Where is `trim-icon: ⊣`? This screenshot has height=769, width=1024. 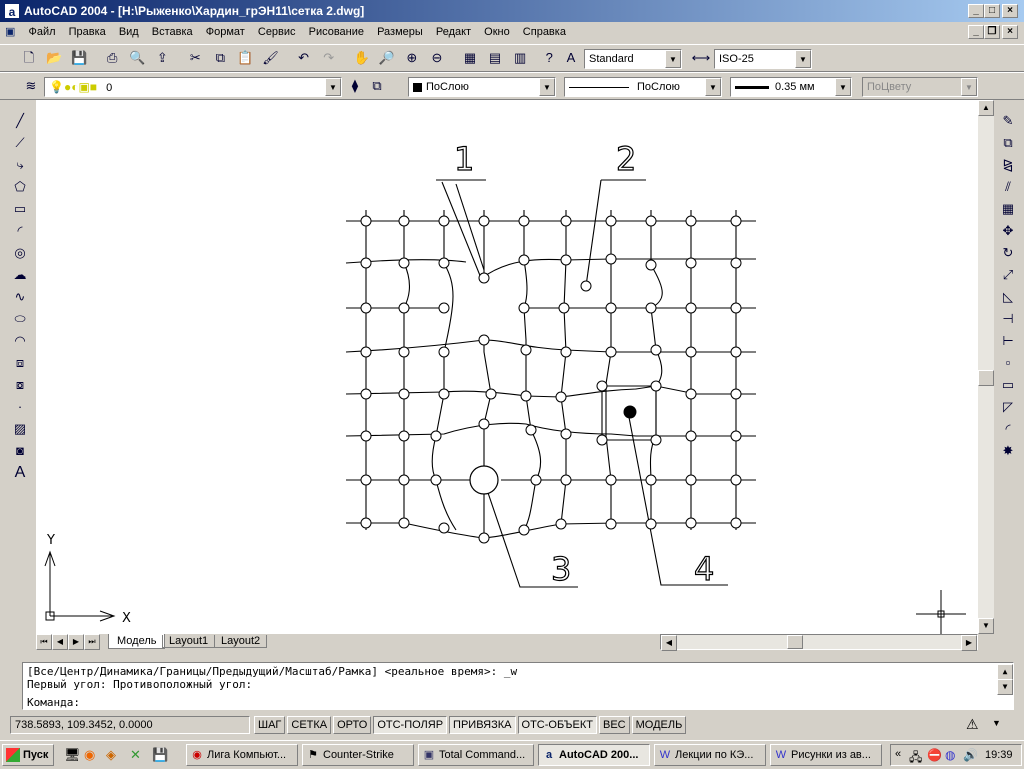
trim-icon: ⊣ is located at coordinates (1008, 319).